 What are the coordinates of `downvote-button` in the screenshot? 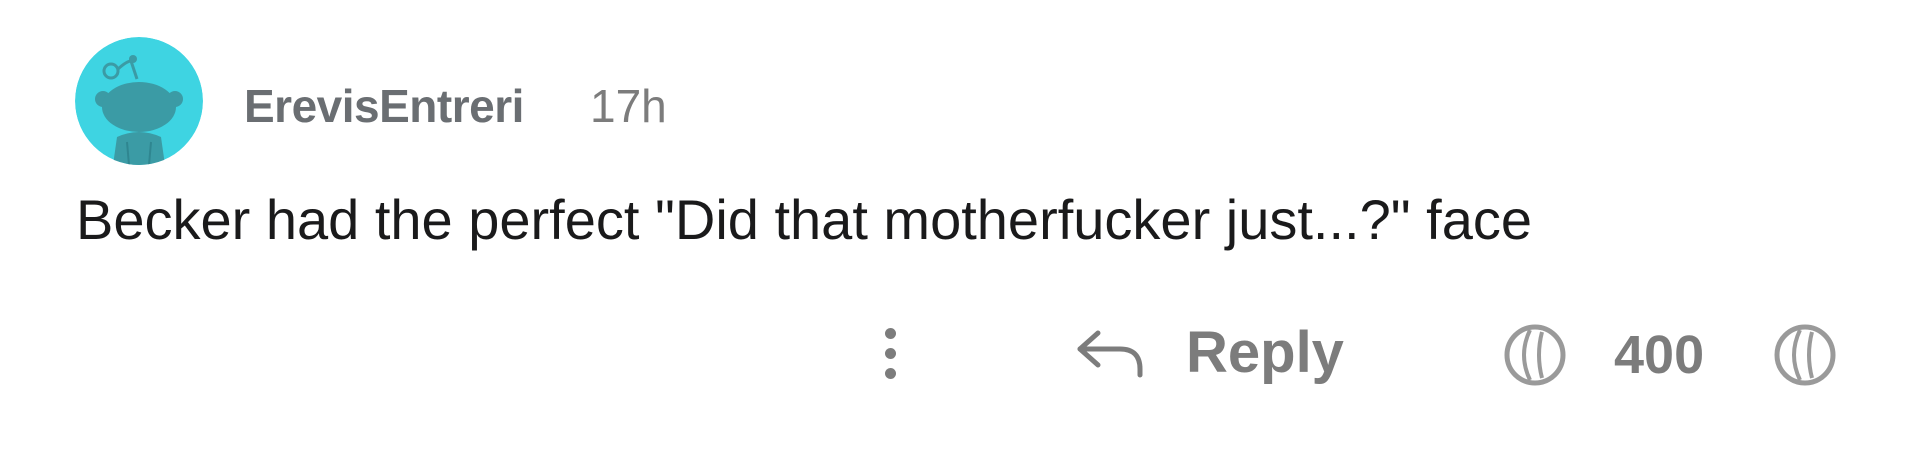 It's located at (1805, 355).